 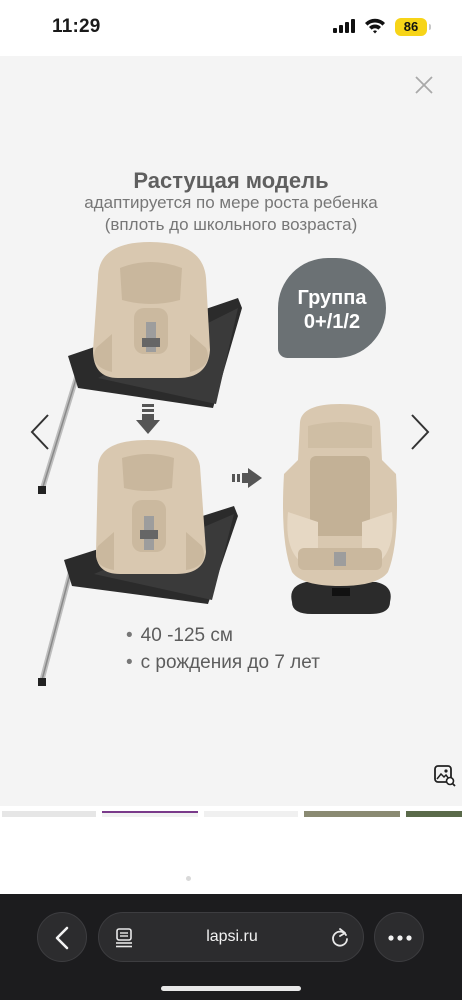 What do you see at coordinates (332, 322) in the screenshot?
I see `group-badge-value: 0+/1/2` at bounding box center [332, 322].